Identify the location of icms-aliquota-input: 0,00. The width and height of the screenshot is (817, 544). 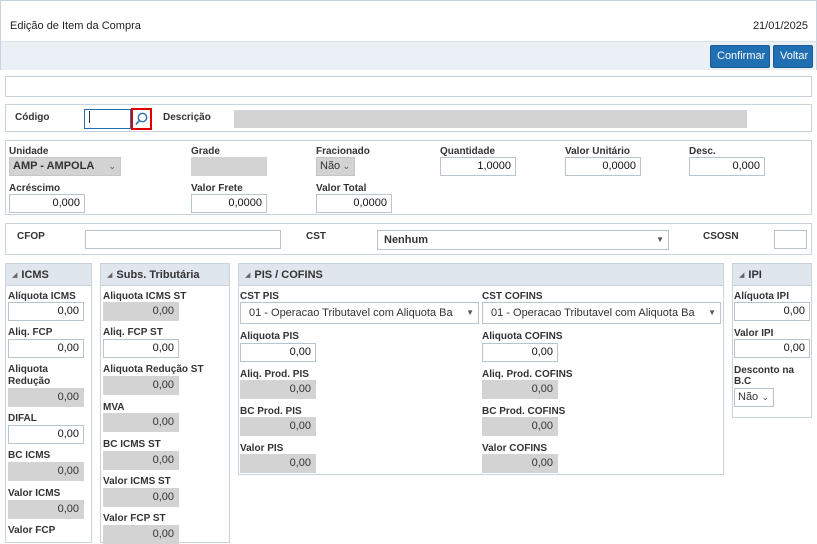
(46, 311).